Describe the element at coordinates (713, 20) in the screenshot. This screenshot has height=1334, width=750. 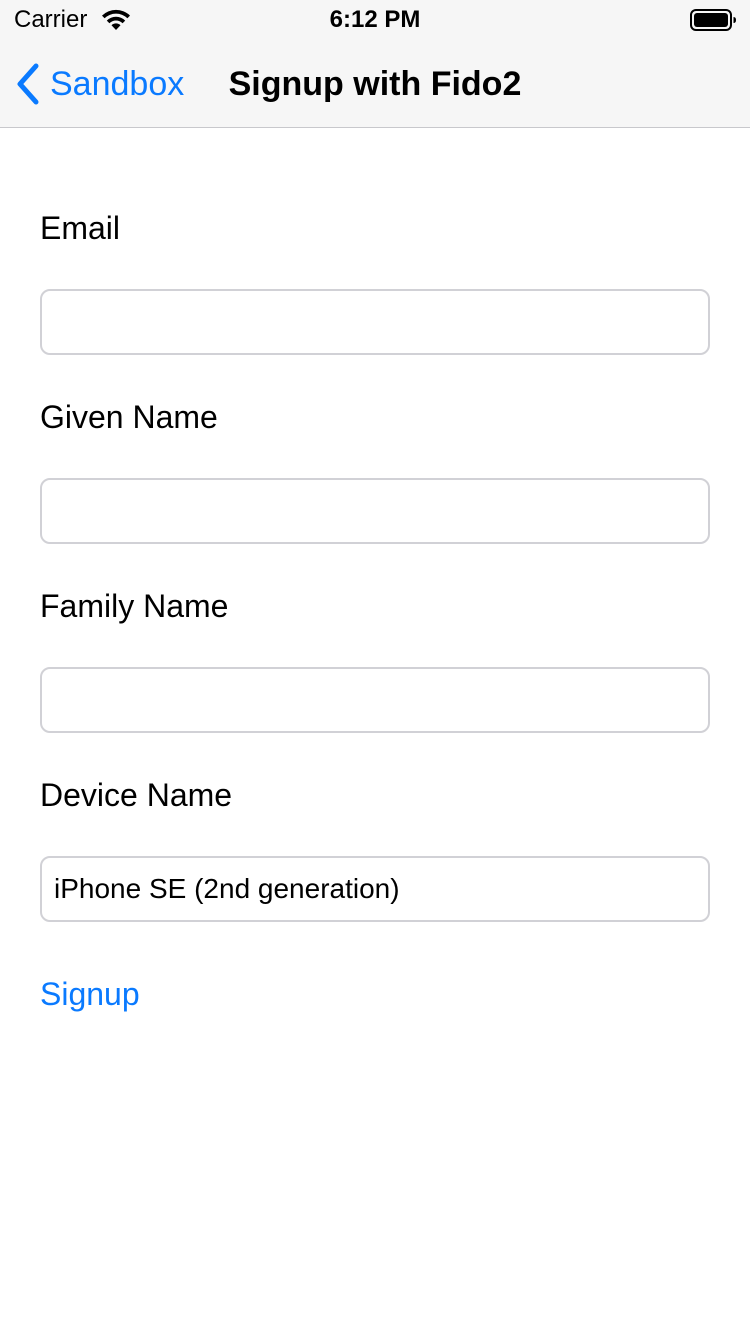
I see `battery-full-icon` at that location.